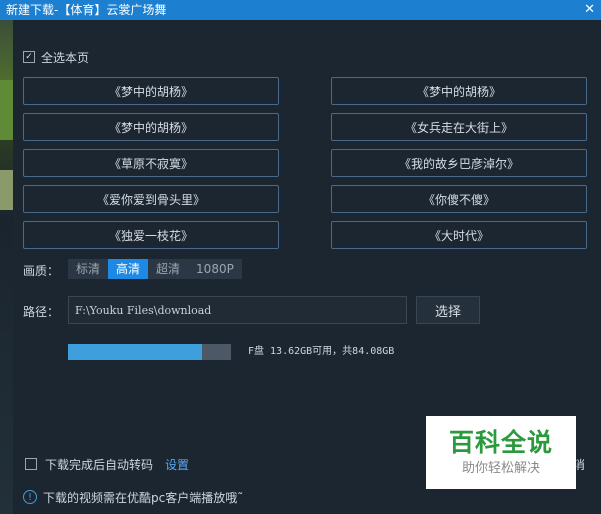 The width and height of the screenshot is (601, 514). Describe the element at coordinates (6, 267) in the screenshot. I see `background-window-strip` at that location.